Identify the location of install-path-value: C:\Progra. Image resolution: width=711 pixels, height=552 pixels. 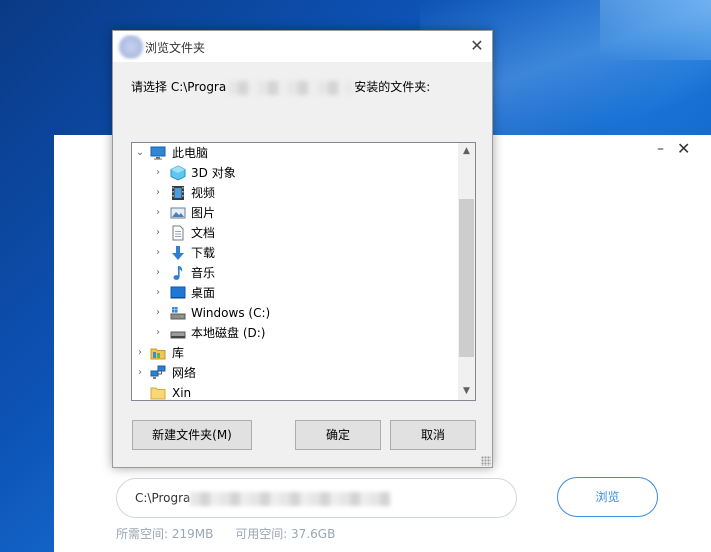
(163, 498).